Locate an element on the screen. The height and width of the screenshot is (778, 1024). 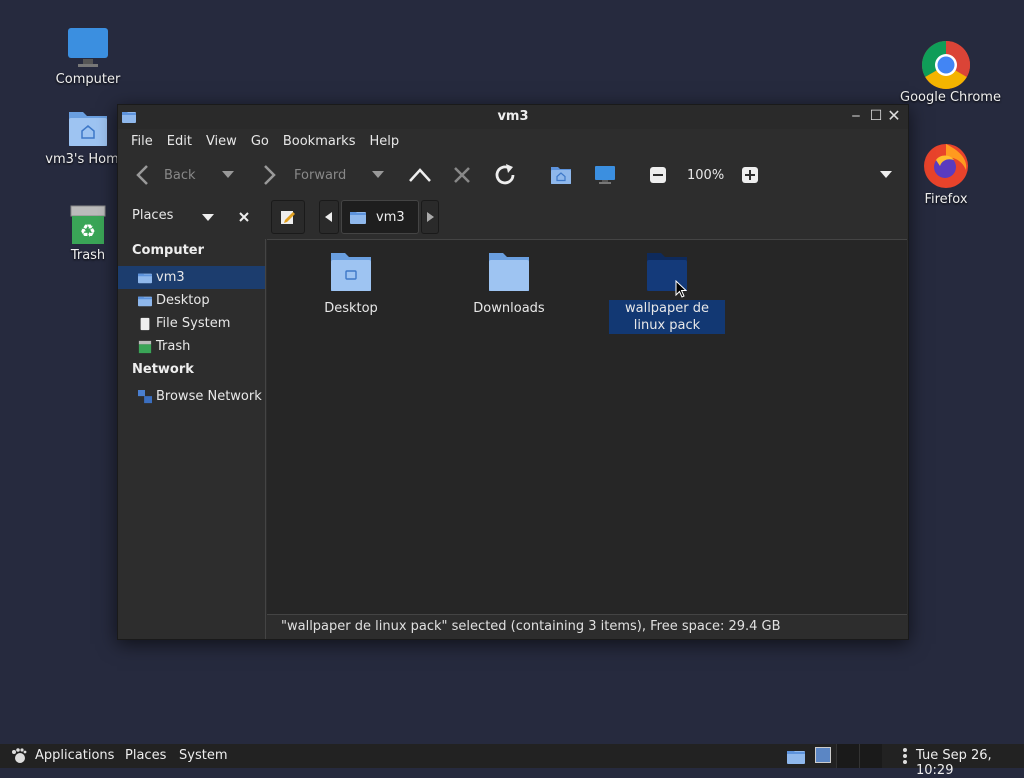
panel-places-menu: Places is located at coordinates (145, 755).